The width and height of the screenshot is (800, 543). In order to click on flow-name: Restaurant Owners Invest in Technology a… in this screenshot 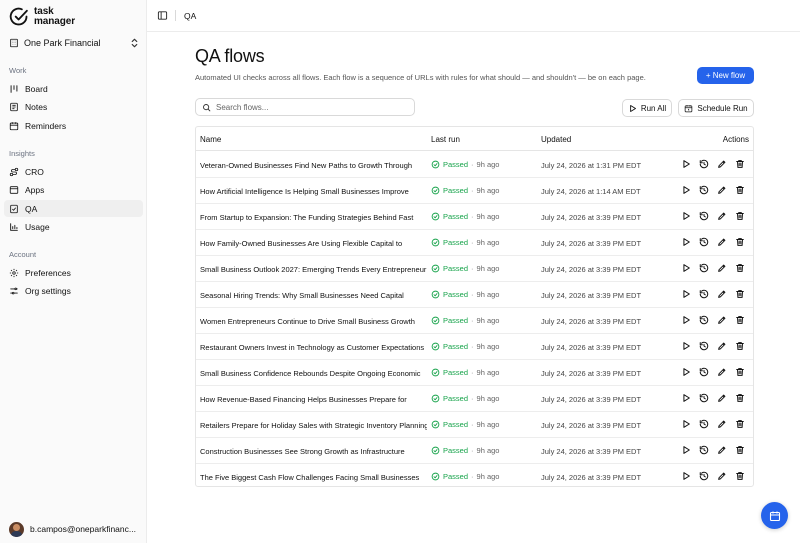, I will do `click(313, 347)`.